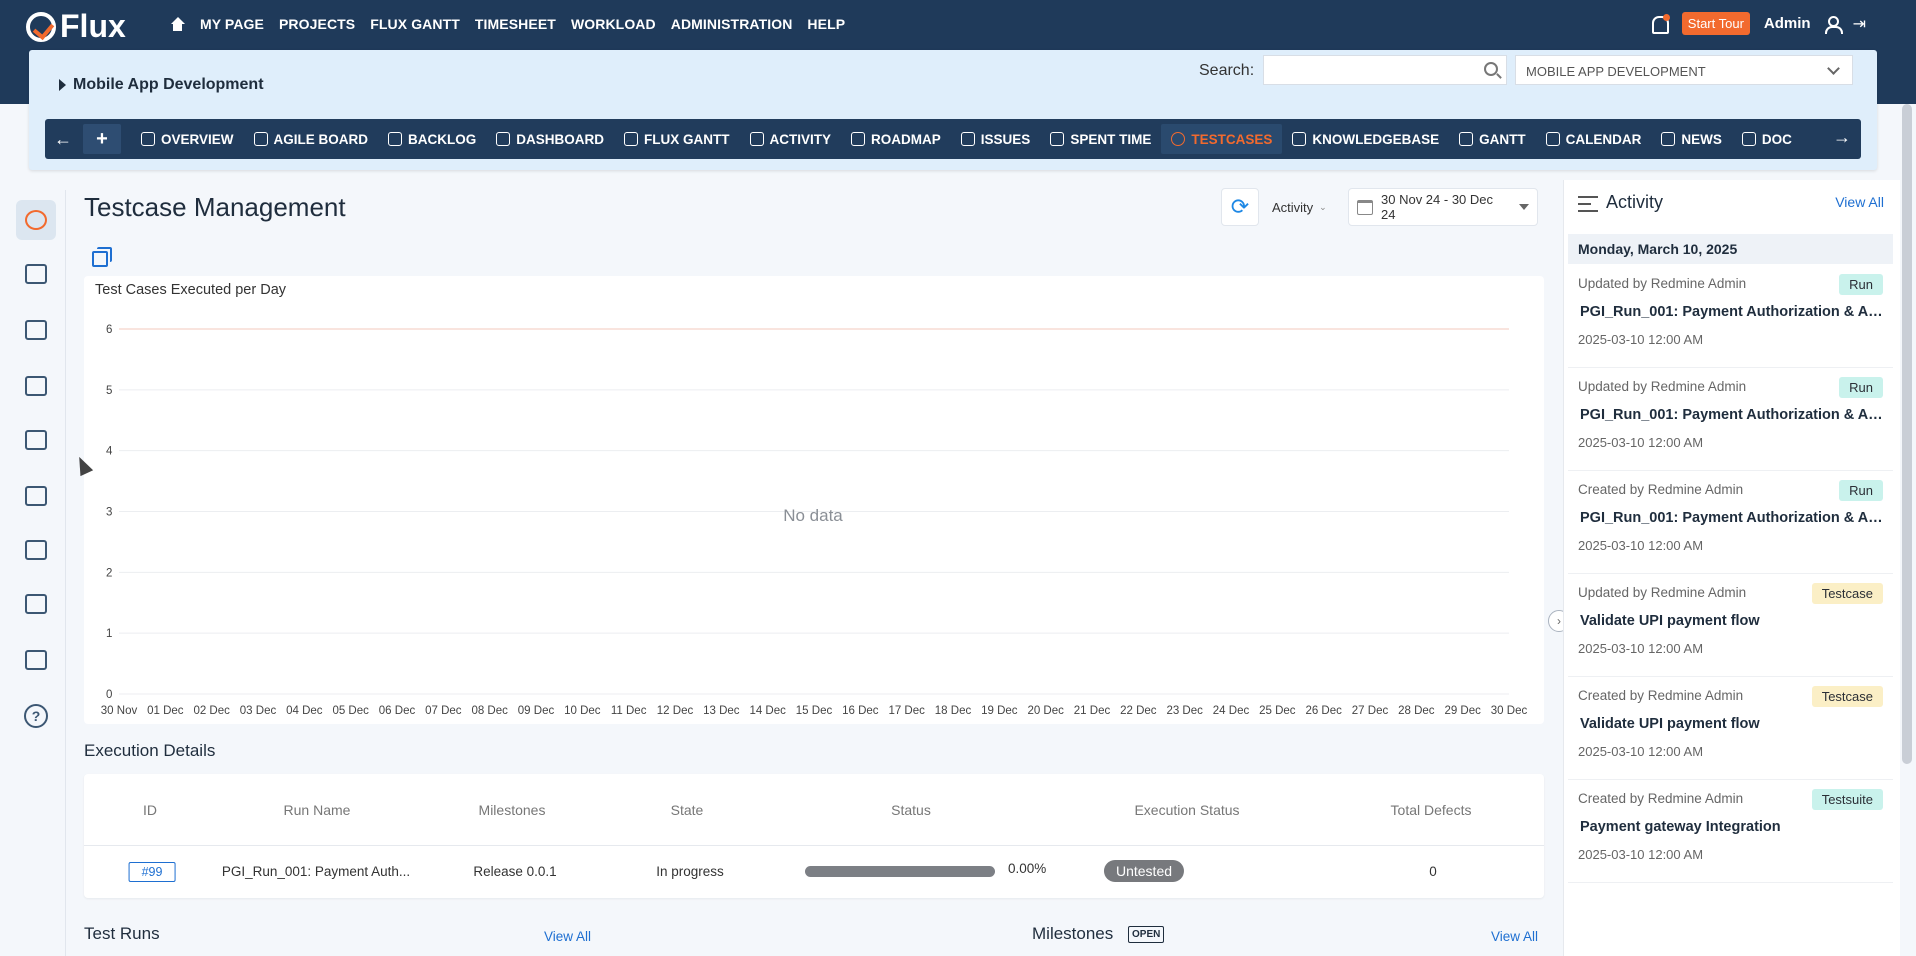 The height and width of the screenshot is (956, 1916). I want to click on sidebar-item-milestones, so click(36, 440).